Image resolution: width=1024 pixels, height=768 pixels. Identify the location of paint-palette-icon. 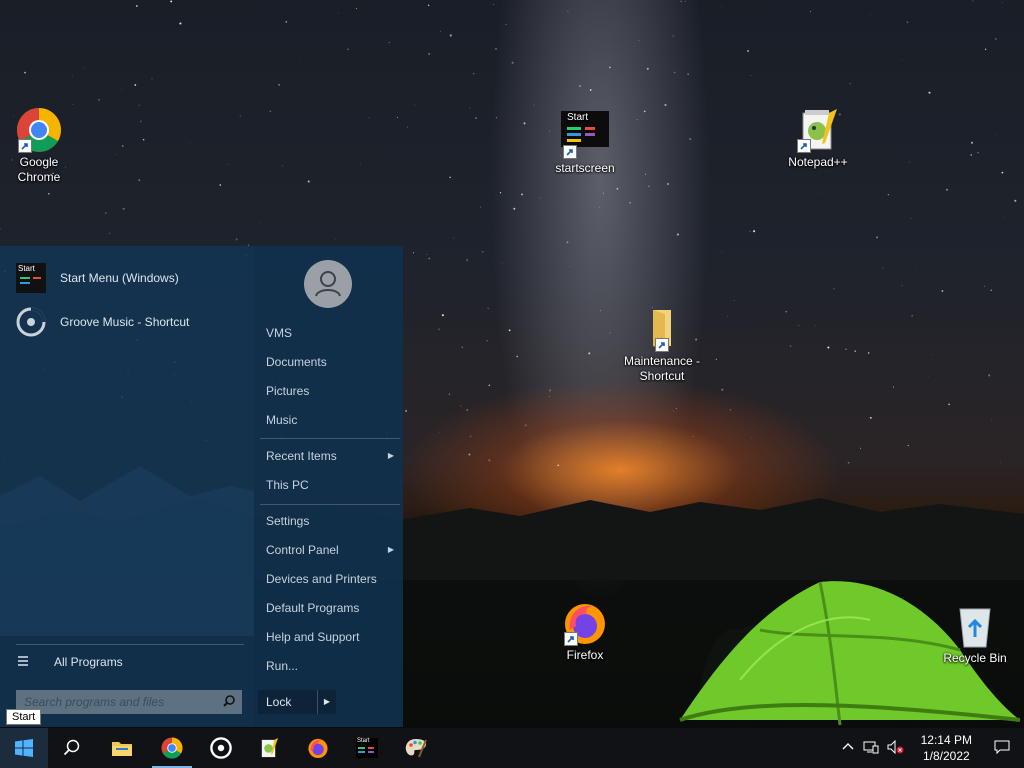
(416, 748).